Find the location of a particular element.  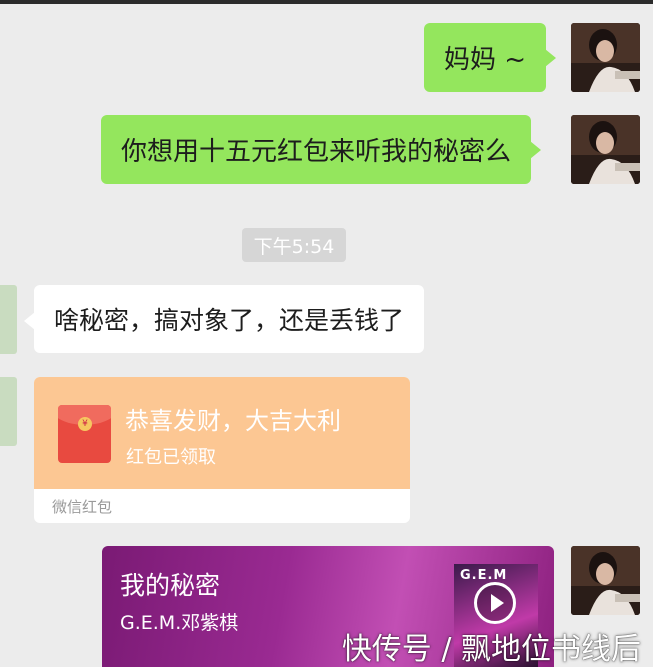

red-packet-card: ¥ 恭喜发财，大吉大利 红包已领取 微信红包 is located at coordinates (222, 450).